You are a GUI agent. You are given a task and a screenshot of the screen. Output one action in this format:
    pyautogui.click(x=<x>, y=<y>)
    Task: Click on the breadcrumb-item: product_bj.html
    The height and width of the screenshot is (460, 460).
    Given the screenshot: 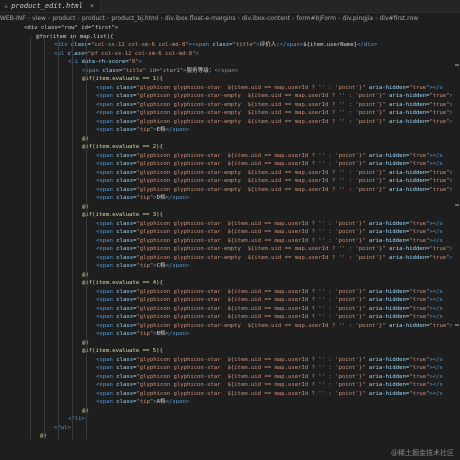 What is the action you would take?
    pyautogui.click(x=134, y=18)
    